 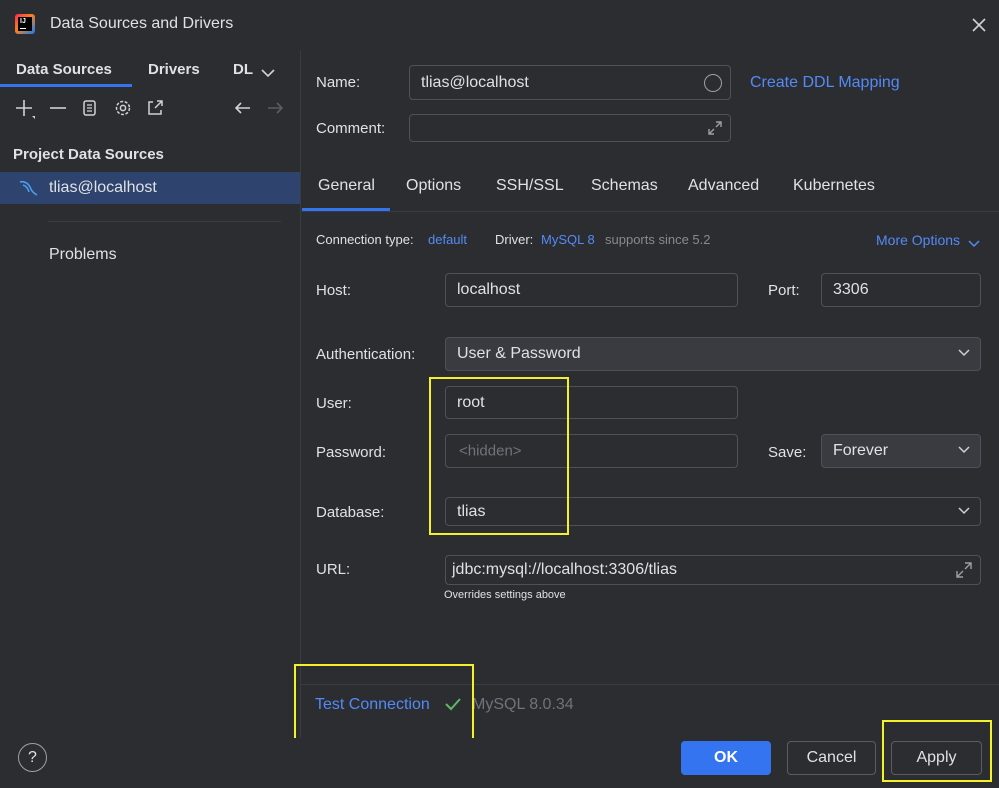 What do you see at coordinates (713, 83) in the screenshot?
I see `color-circle-icon` at bounding box center [713, 83].